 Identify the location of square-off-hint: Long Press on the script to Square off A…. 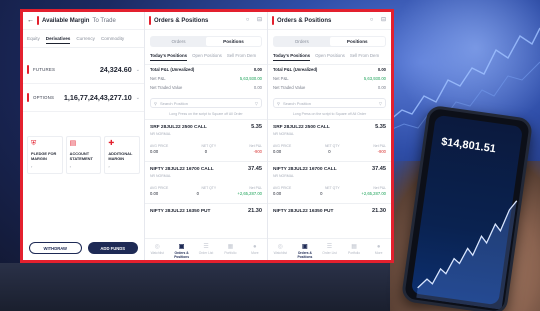
(206, 115).